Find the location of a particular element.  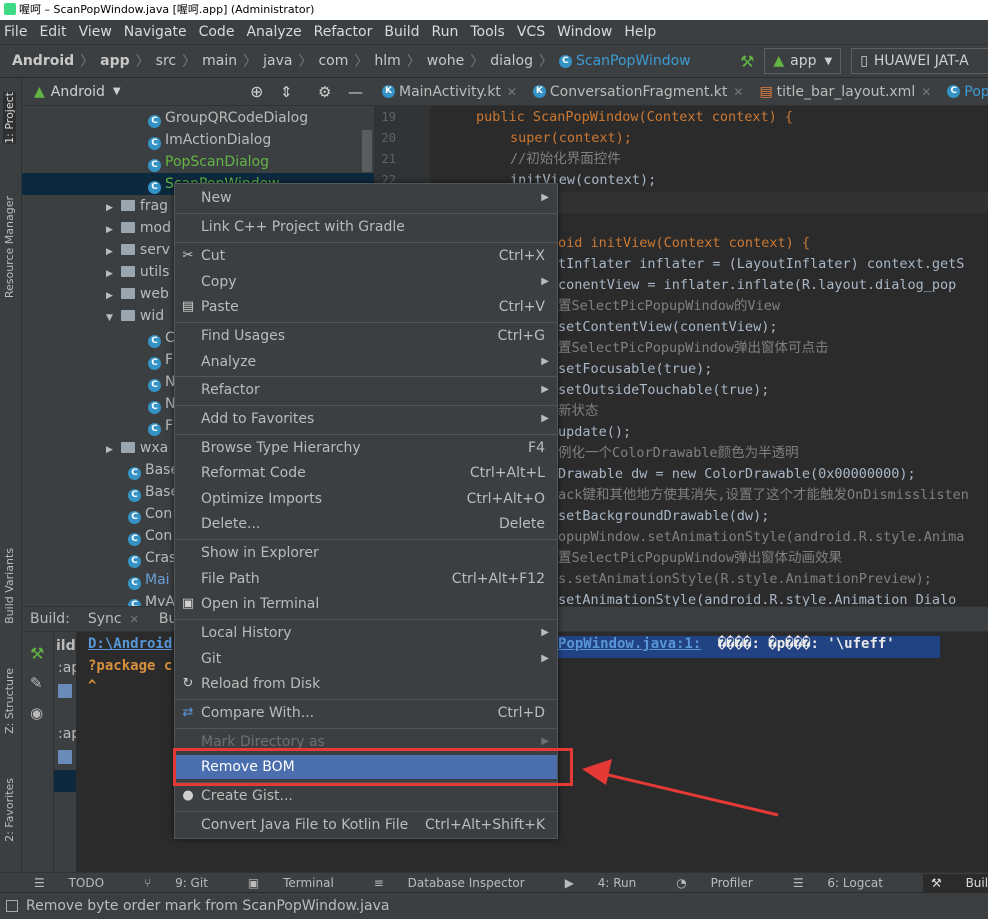

tab-sync: Sync is located at coordinates (105, 619).